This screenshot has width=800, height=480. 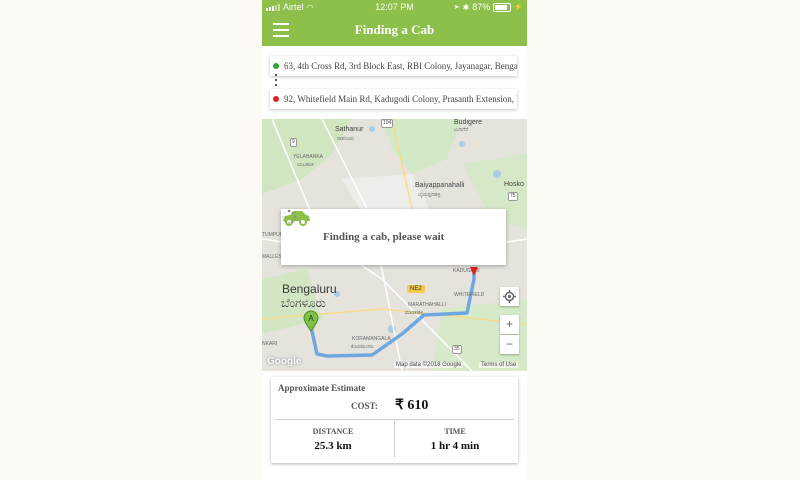 I want to click on map-label-bengaluru: Bengaluru, so click(x=309, y=289).